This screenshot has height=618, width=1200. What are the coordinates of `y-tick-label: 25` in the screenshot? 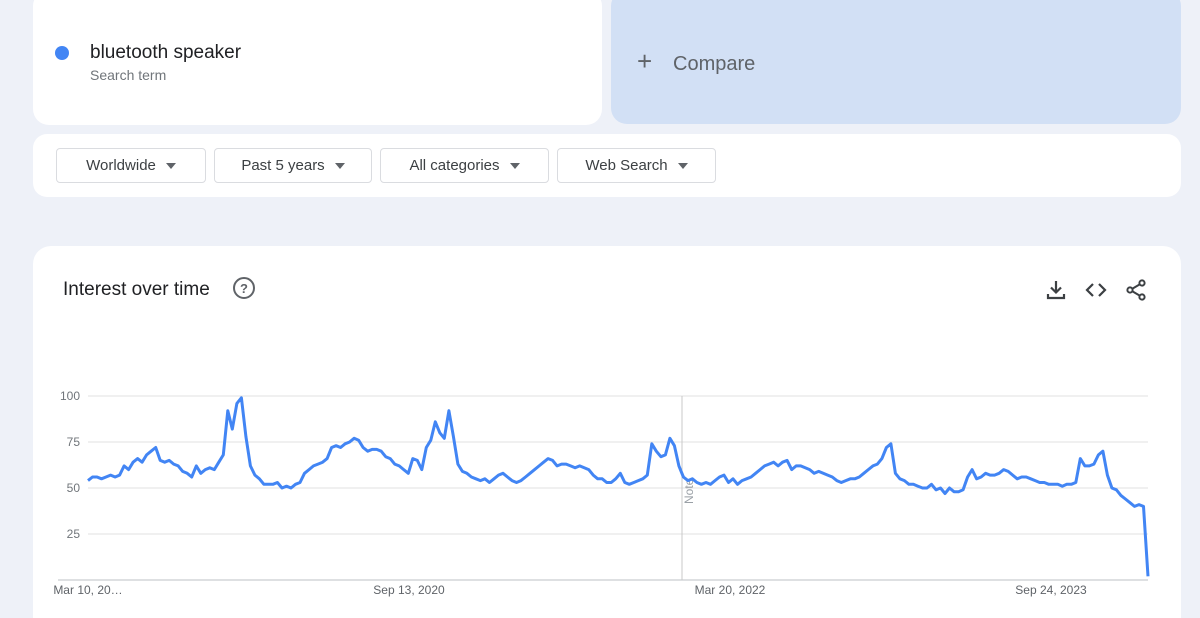 It's located at (74, 534).